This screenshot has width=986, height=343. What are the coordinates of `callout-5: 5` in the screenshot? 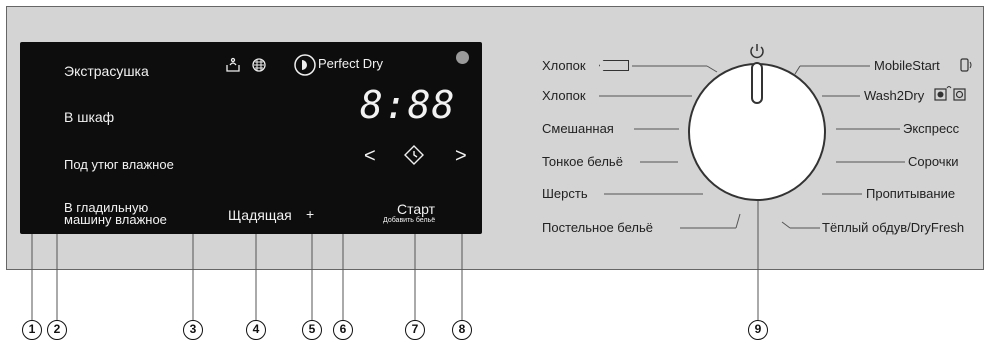 It's located at (312, 330).